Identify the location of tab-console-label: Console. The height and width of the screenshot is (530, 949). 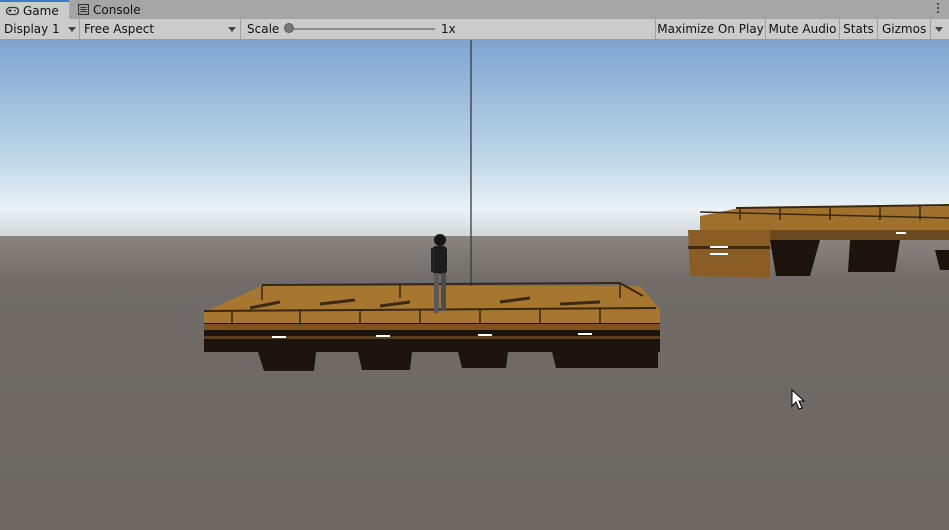
(117, 9).